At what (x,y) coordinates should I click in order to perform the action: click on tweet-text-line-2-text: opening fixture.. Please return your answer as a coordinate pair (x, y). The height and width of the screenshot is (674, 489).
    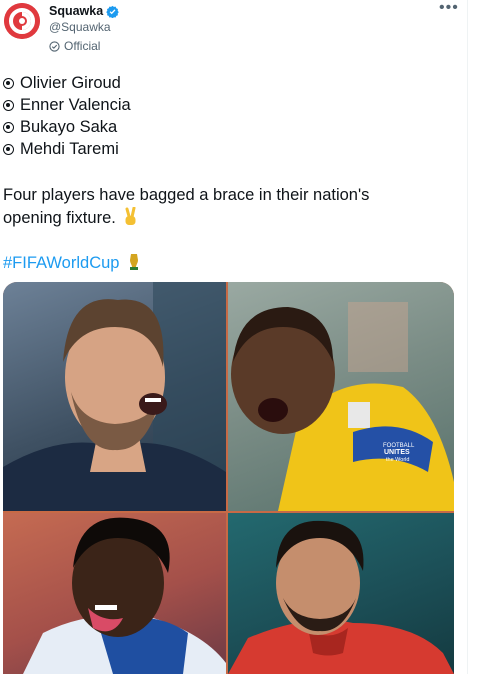
    Looking at the image, I should click on (59, 218).